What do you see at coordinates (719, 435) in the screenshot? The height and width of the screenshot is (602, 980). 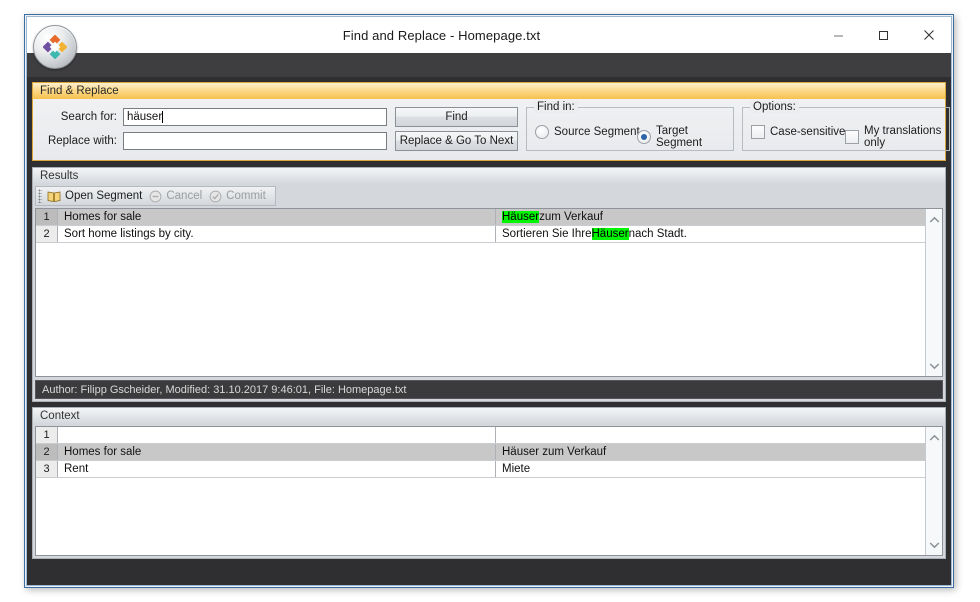 I see `target-cell` at bounding box center [719, 435].